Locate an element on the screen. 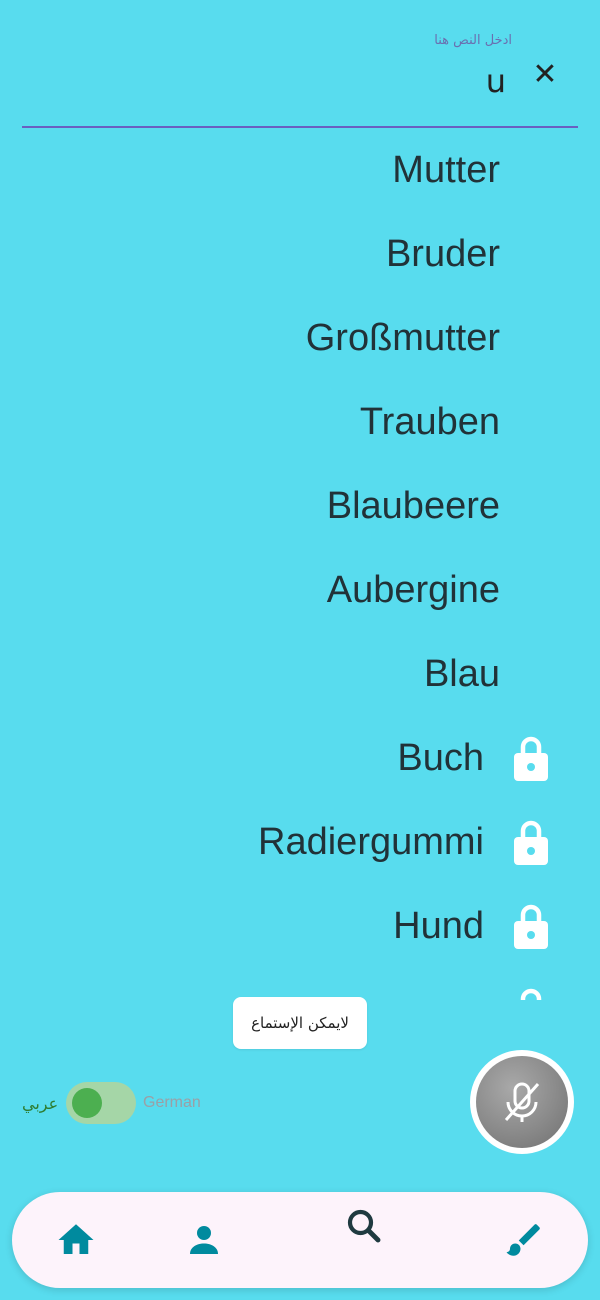 The width and height of the screenshot is (600, 1300). toggle-thumb is located at coordinates (87, 1103).